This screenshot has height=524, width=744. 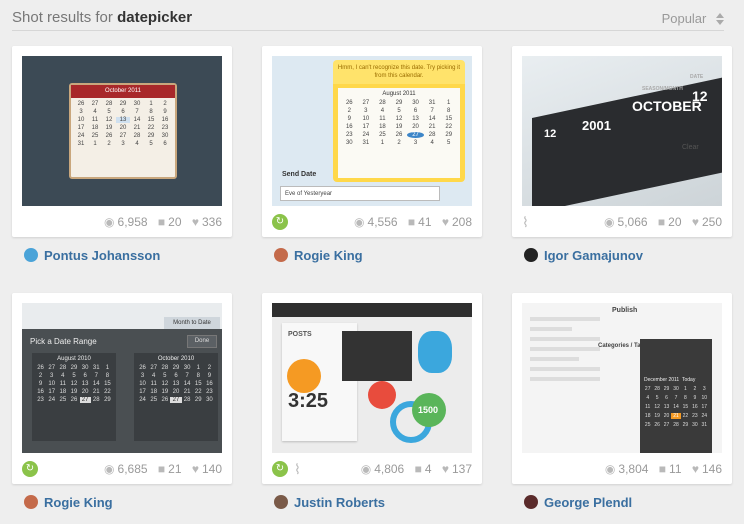 What do you see at coordinates (550, 134) in the screenshot?
I see `thumb-num: 12` at bounding box center [550, 134].